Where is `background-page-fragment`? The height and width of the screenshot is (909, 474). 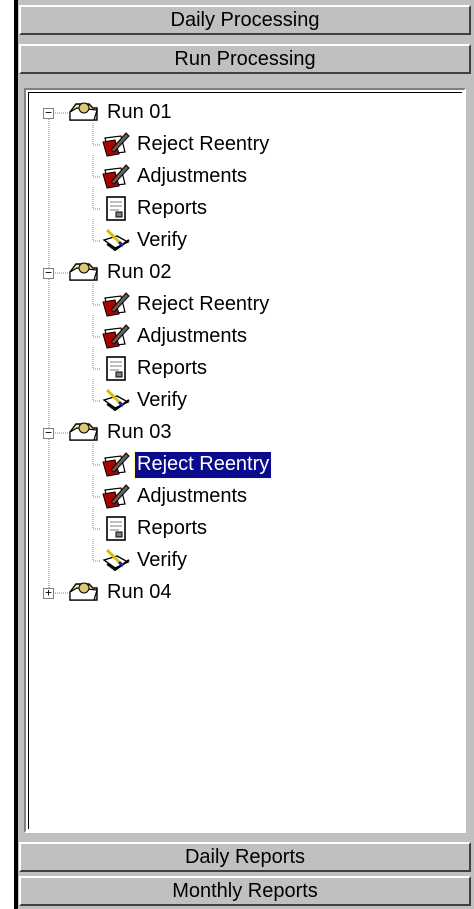
background-page-fragment is located at coordinates (7, 454).